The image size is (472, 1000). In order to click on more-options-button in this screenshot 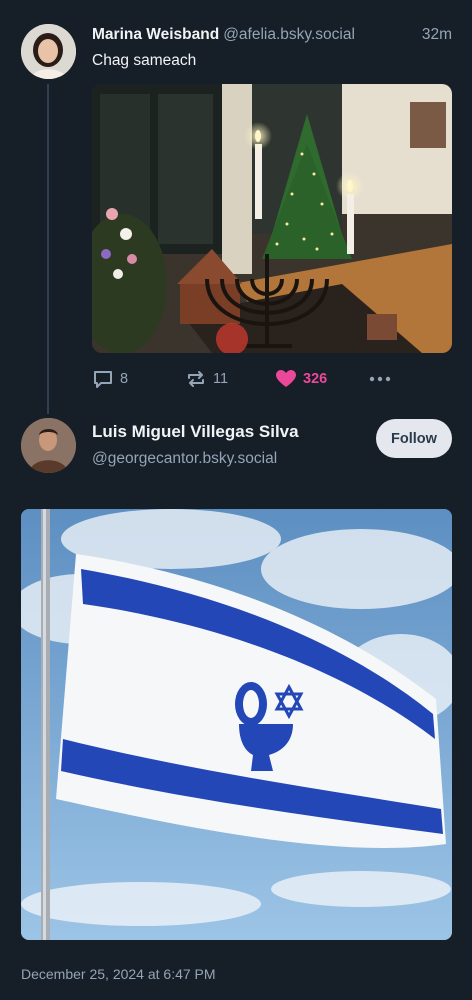, I will do `click(380, 379)`.